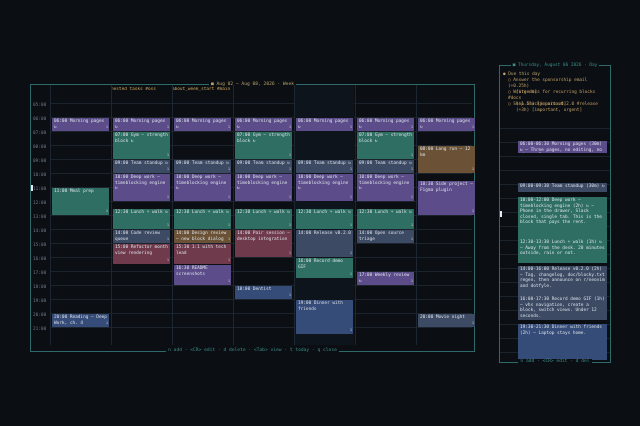 The height and width of the screenshot is (426, 640). Describe the element at coordinates (40, 231) in the screenshot. I see `time-label: 14:00` at that location.